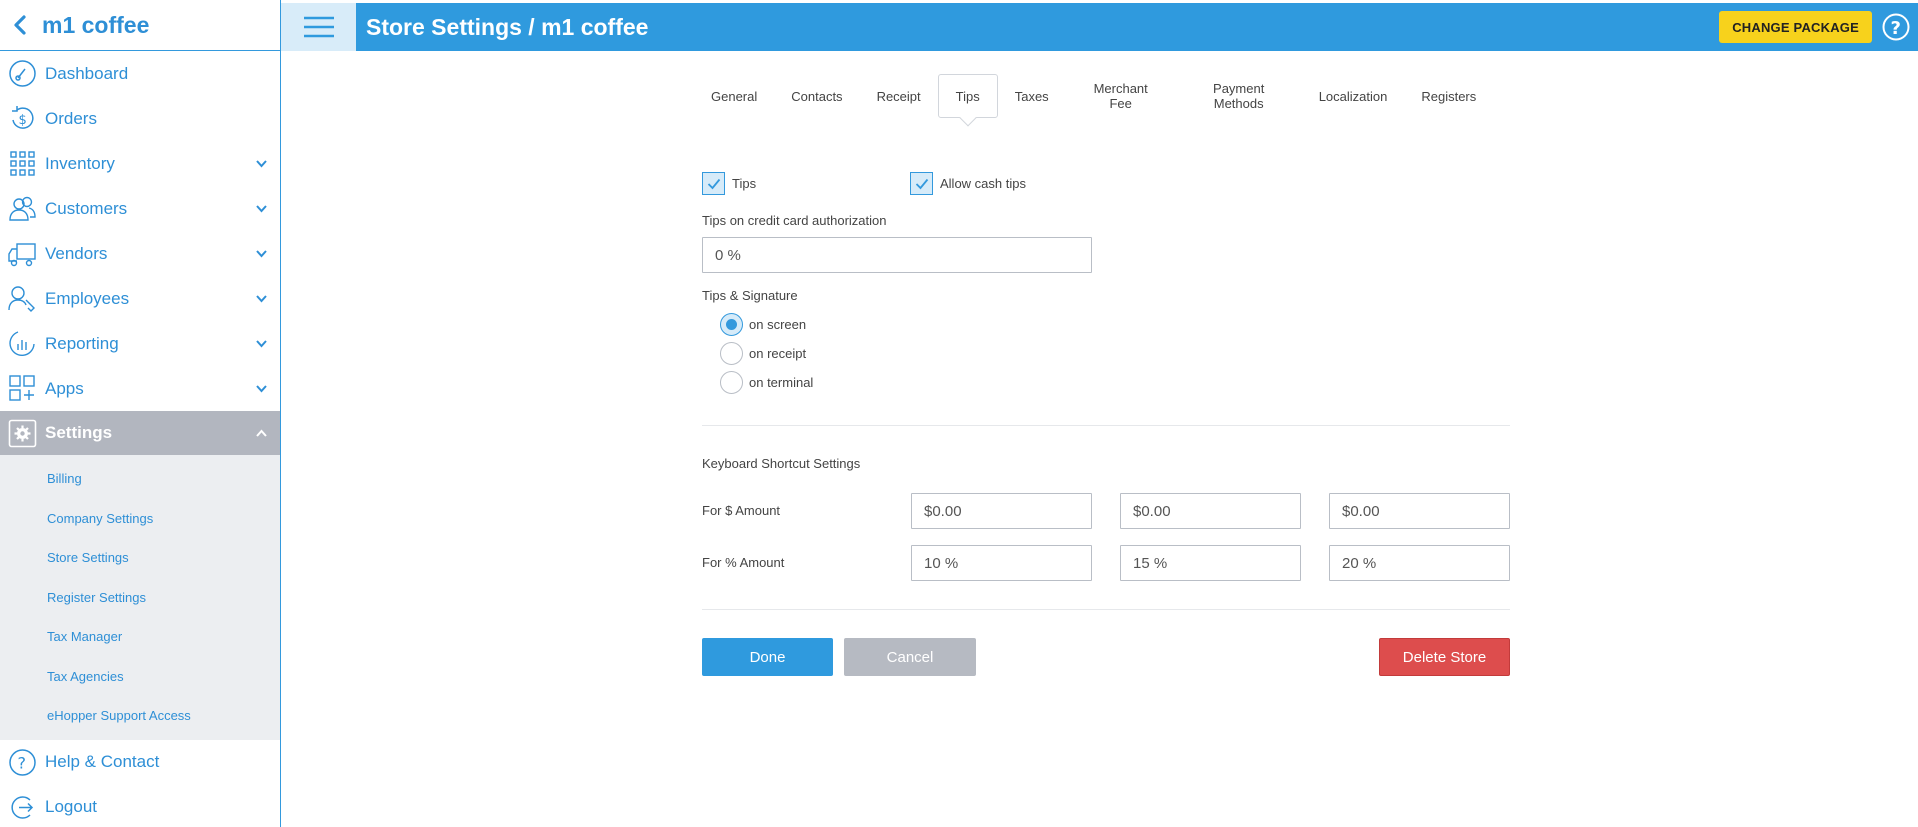 The image size is (1918, 827). What do you see at coordinates (261, 433) in the screenshot?
I see `chevron-up-icon` at bounding box center [261, 433].